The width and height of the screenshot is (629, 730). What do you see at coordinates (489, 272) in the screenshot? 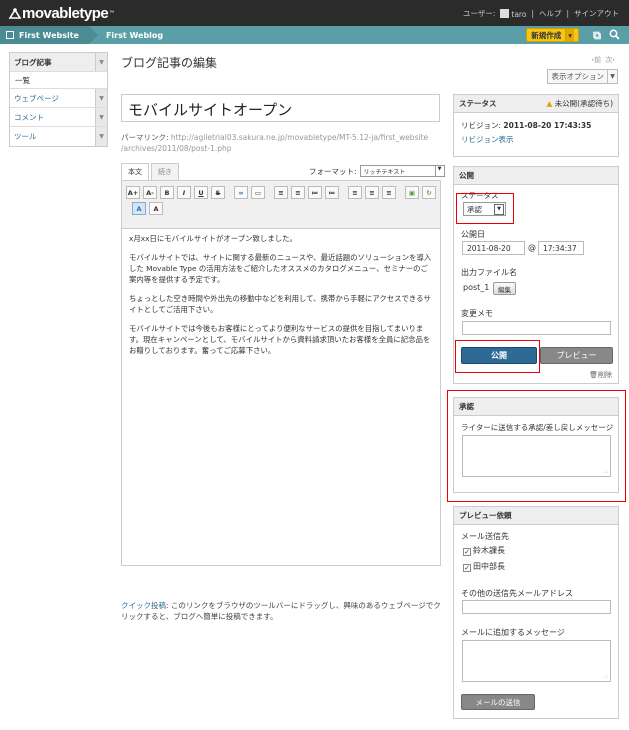
I see `output-label: 出力ファイル名` at bounding box center [489, 272].